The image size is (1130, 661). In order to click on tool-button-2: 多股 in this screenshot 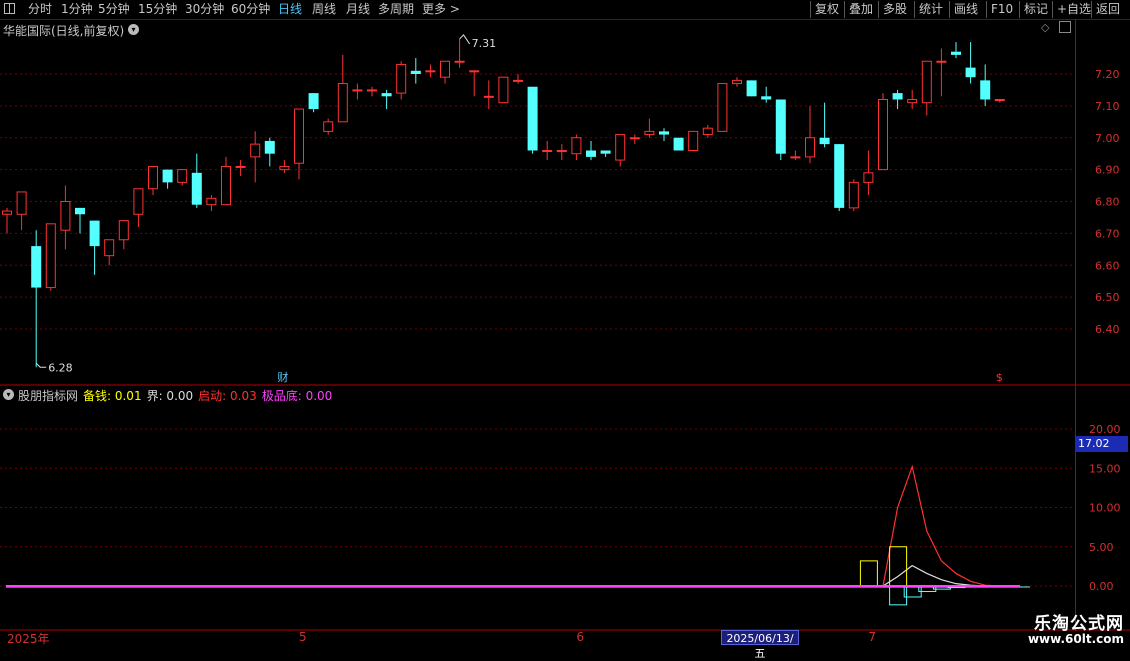, I will do `click(895, 9)`.